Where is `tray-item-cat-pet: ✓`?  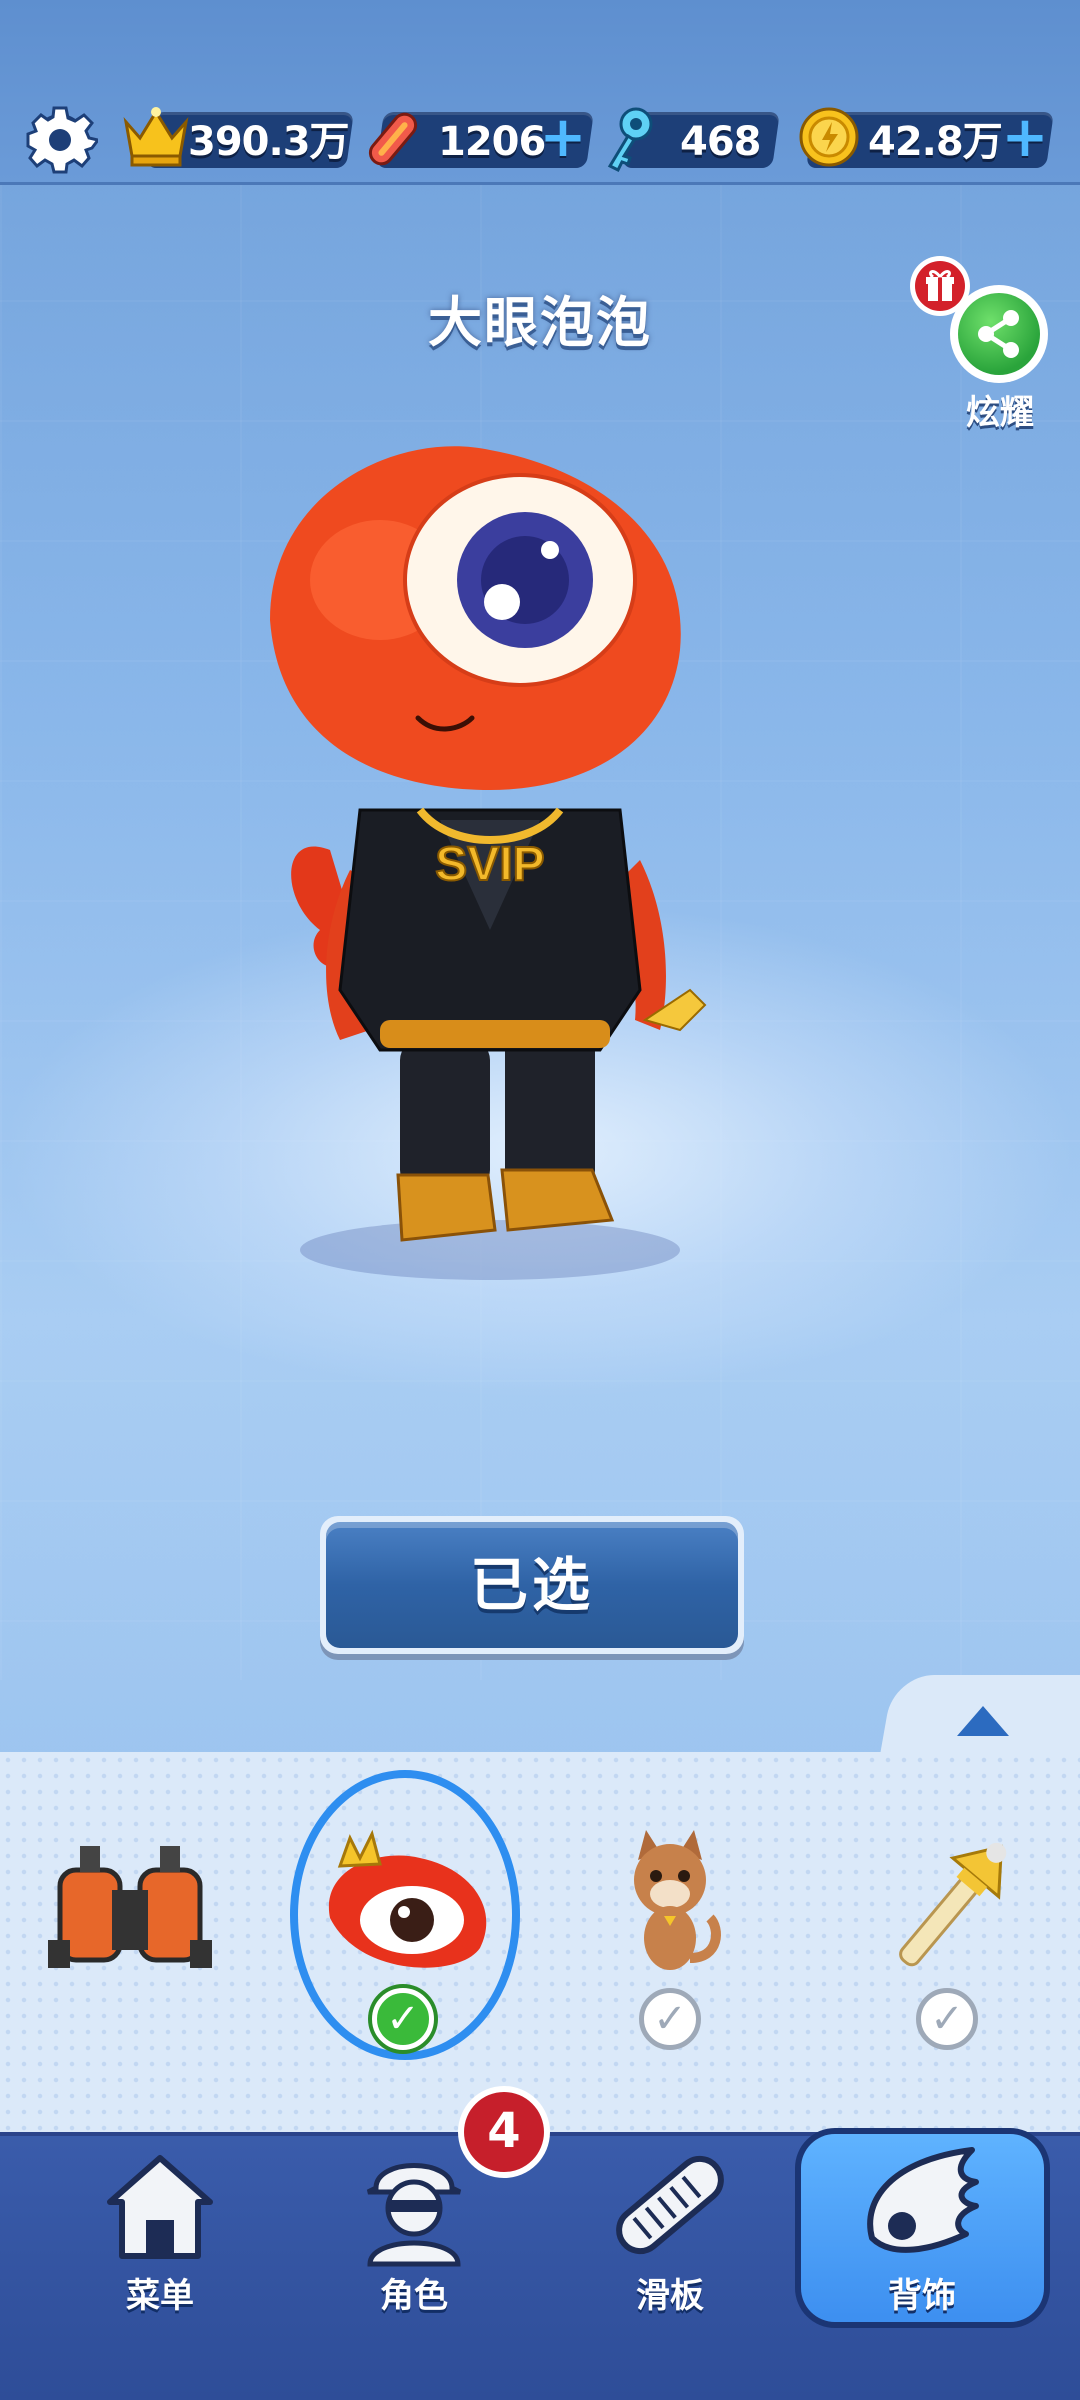 tray-item-cat-pet: ✓ is located at coordinates (670, 1940).